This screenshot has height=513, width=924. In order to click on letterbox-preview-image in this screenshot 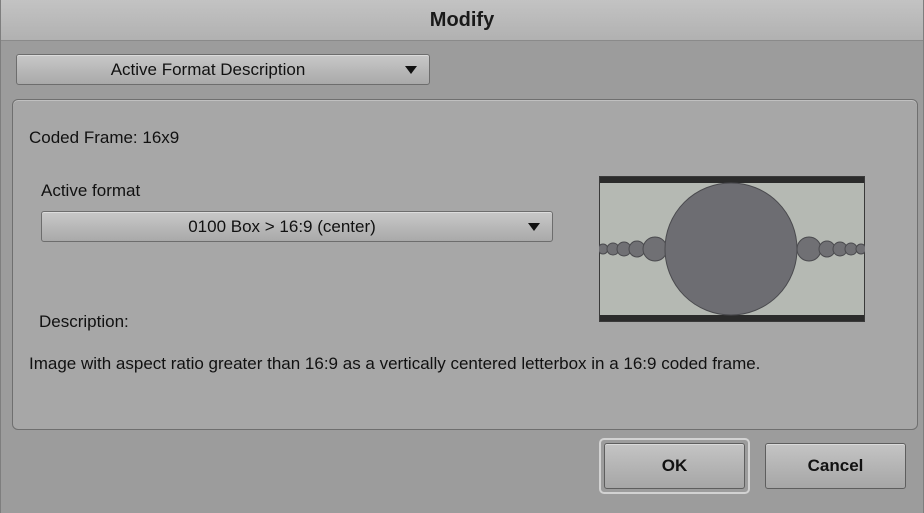, I will do `click(732, 249)`.